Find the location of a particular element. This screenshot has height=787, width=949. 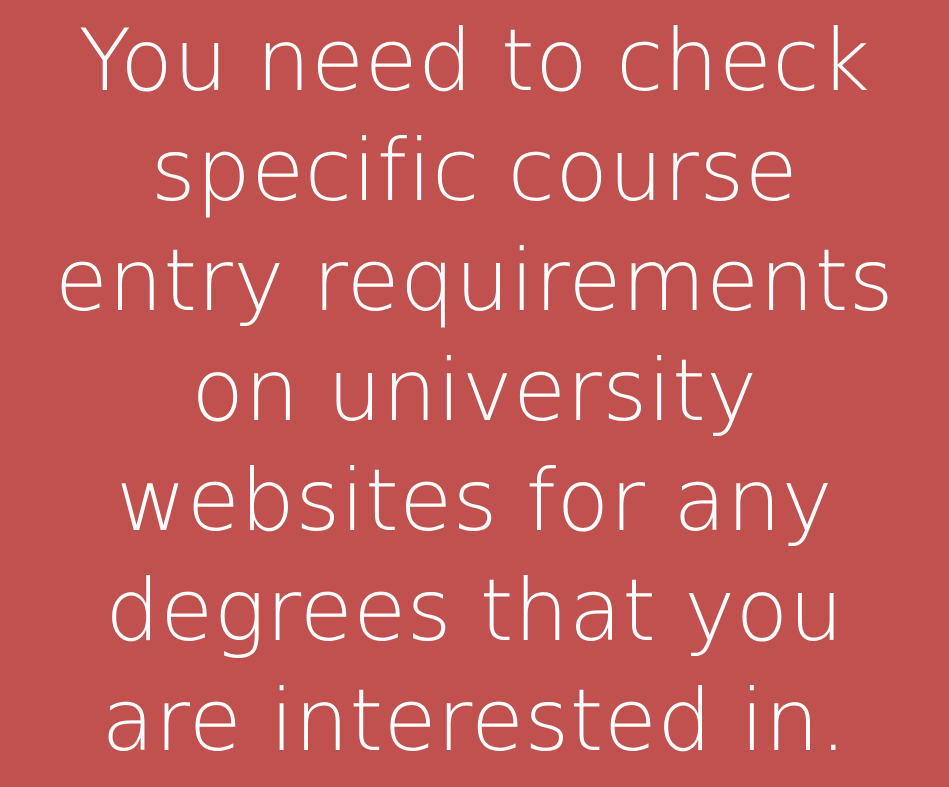

message-line: entry requirements is located at coordinates (474, 281).